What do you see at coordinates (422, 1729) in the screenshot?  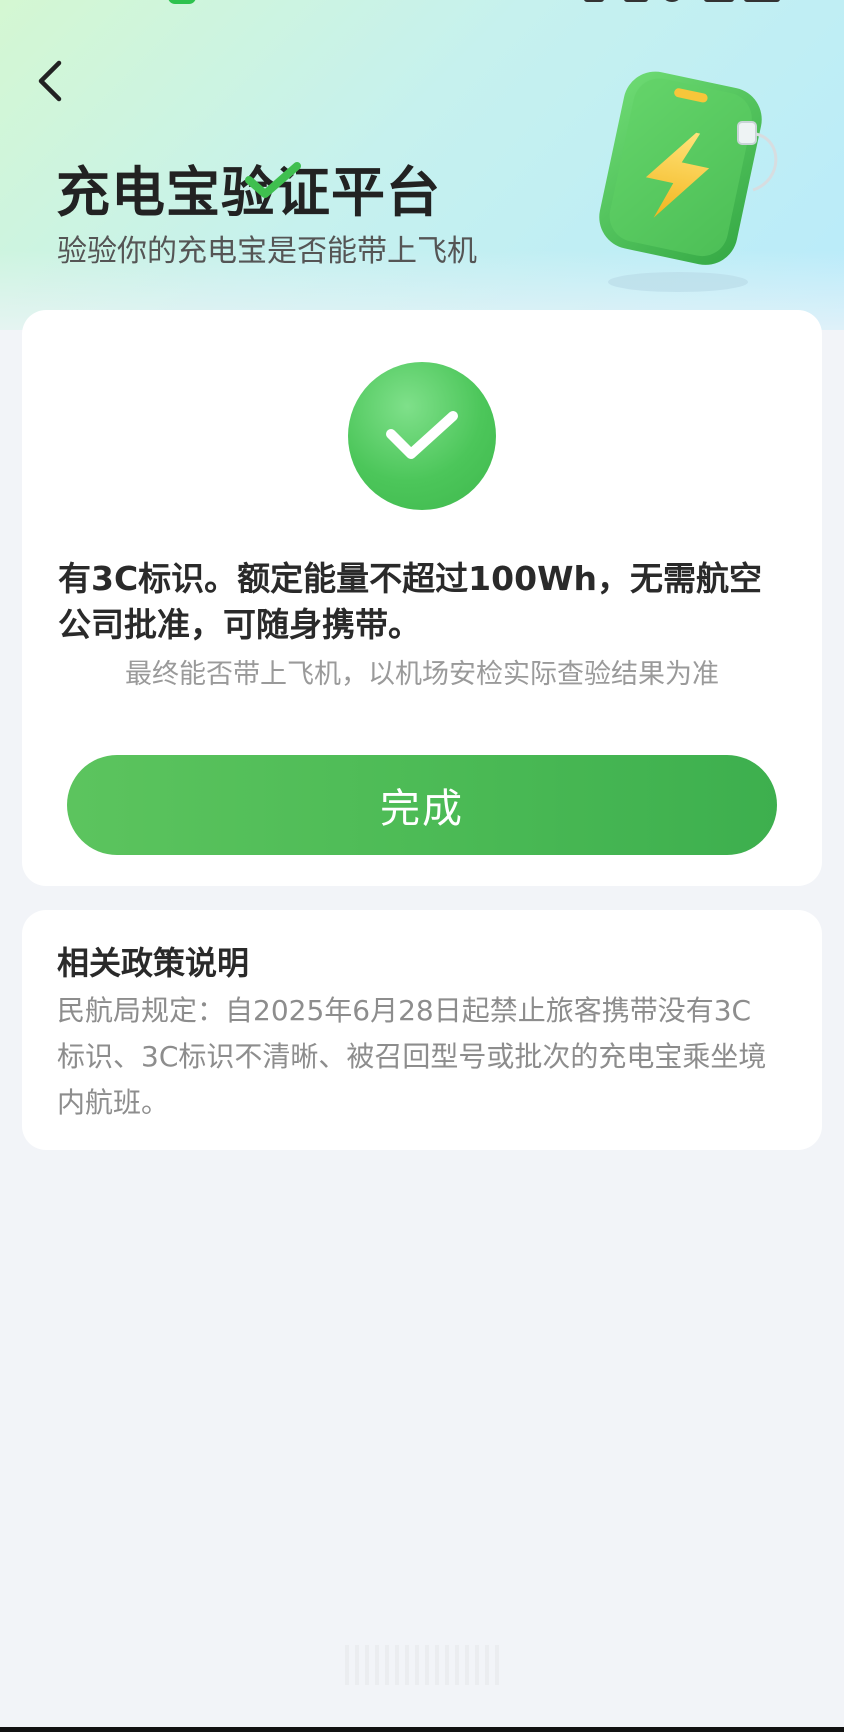 I see `bottom-edge` at bounding box center [422, 1729].